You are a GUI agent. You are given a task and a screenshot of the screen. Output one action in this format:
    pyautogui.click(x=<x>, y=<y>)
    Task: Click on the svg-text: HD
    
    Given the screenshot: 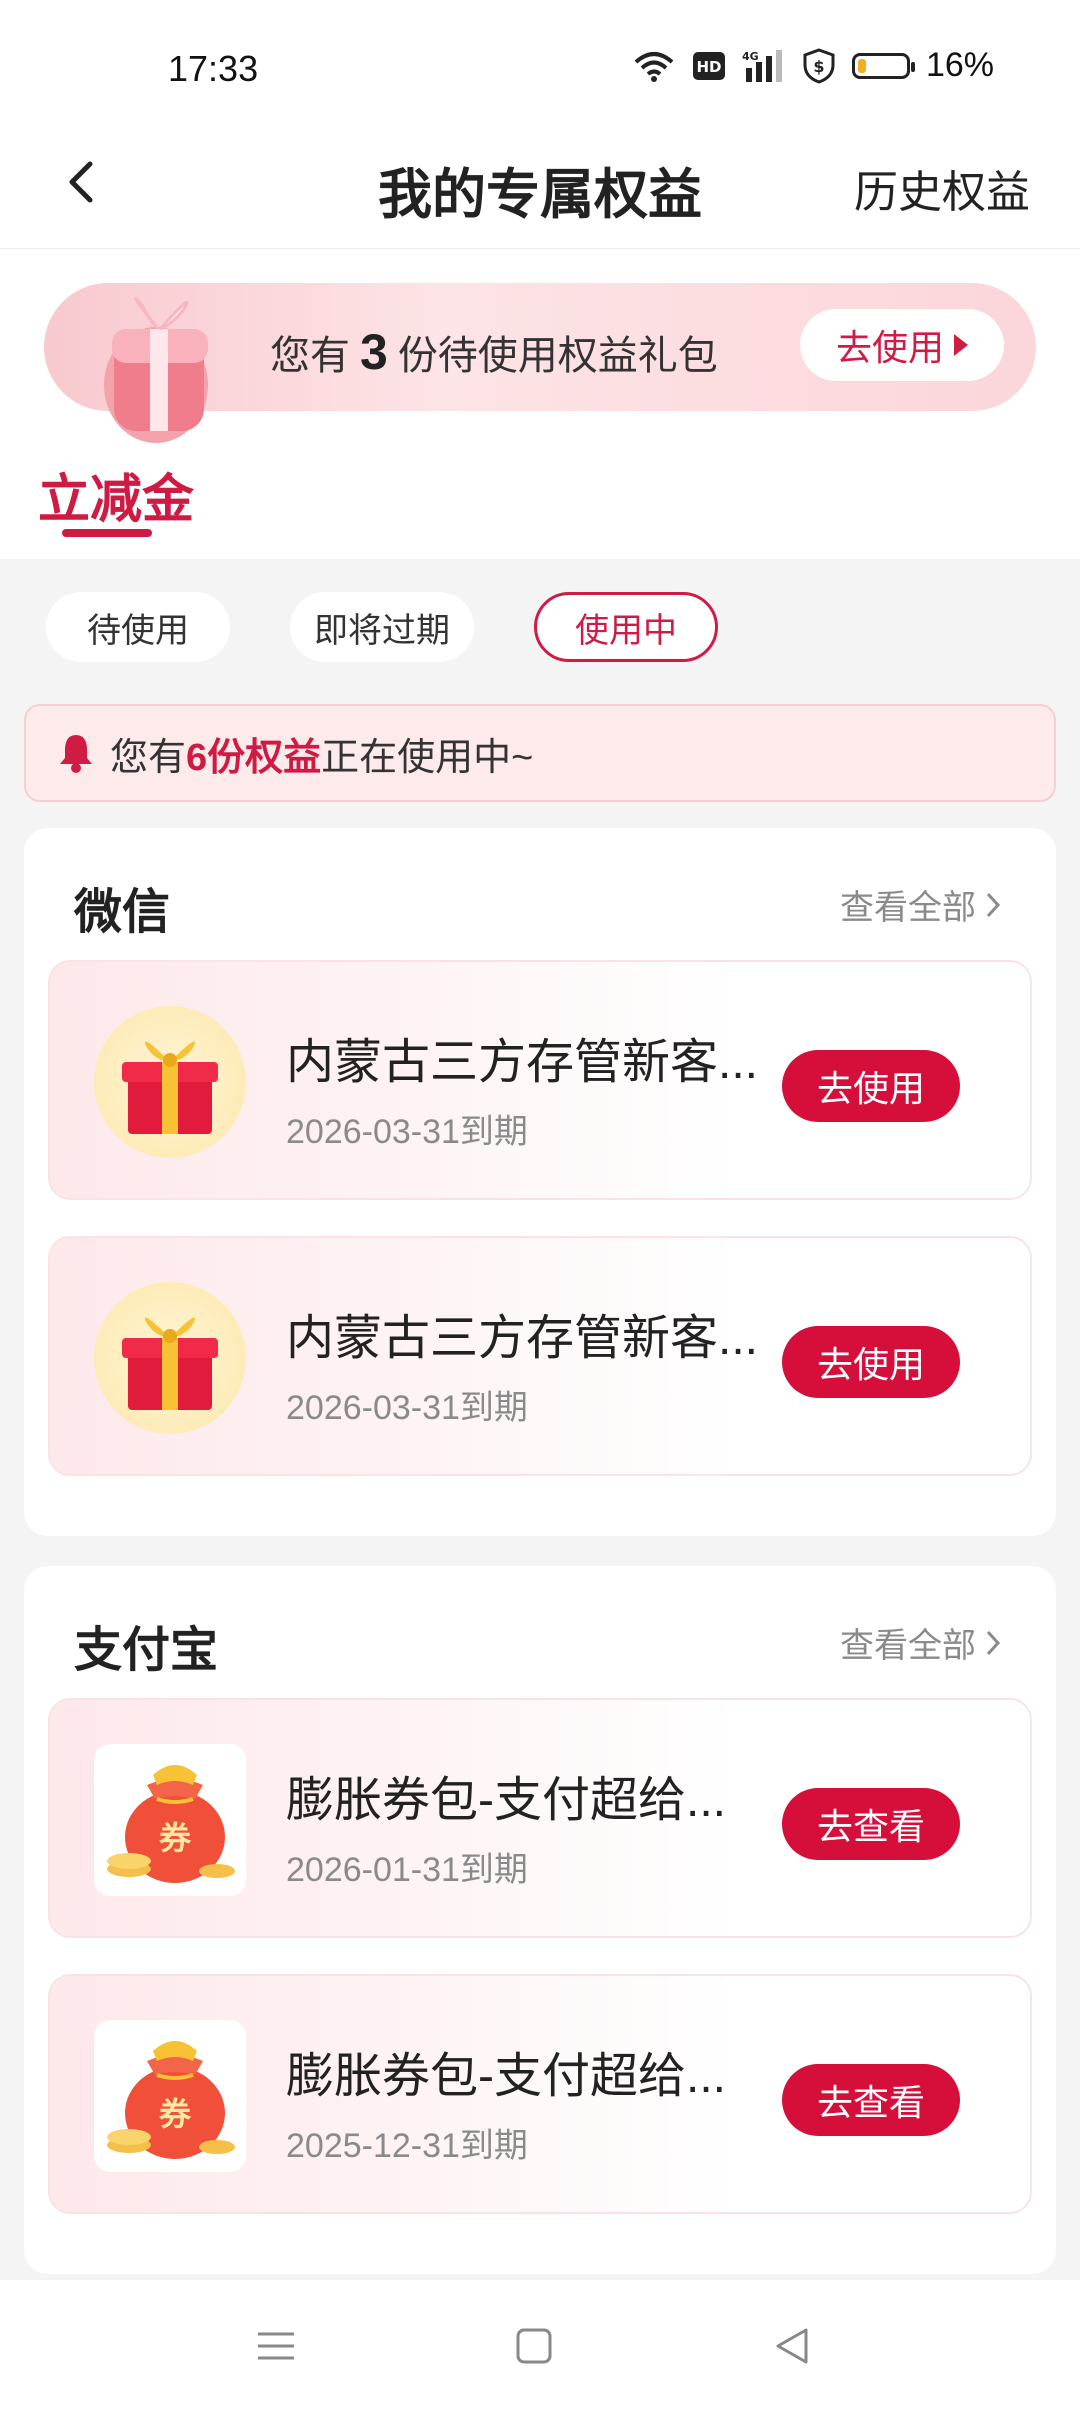 What is the action you would take?
    pyautogui.click(x=708, y=67)
    